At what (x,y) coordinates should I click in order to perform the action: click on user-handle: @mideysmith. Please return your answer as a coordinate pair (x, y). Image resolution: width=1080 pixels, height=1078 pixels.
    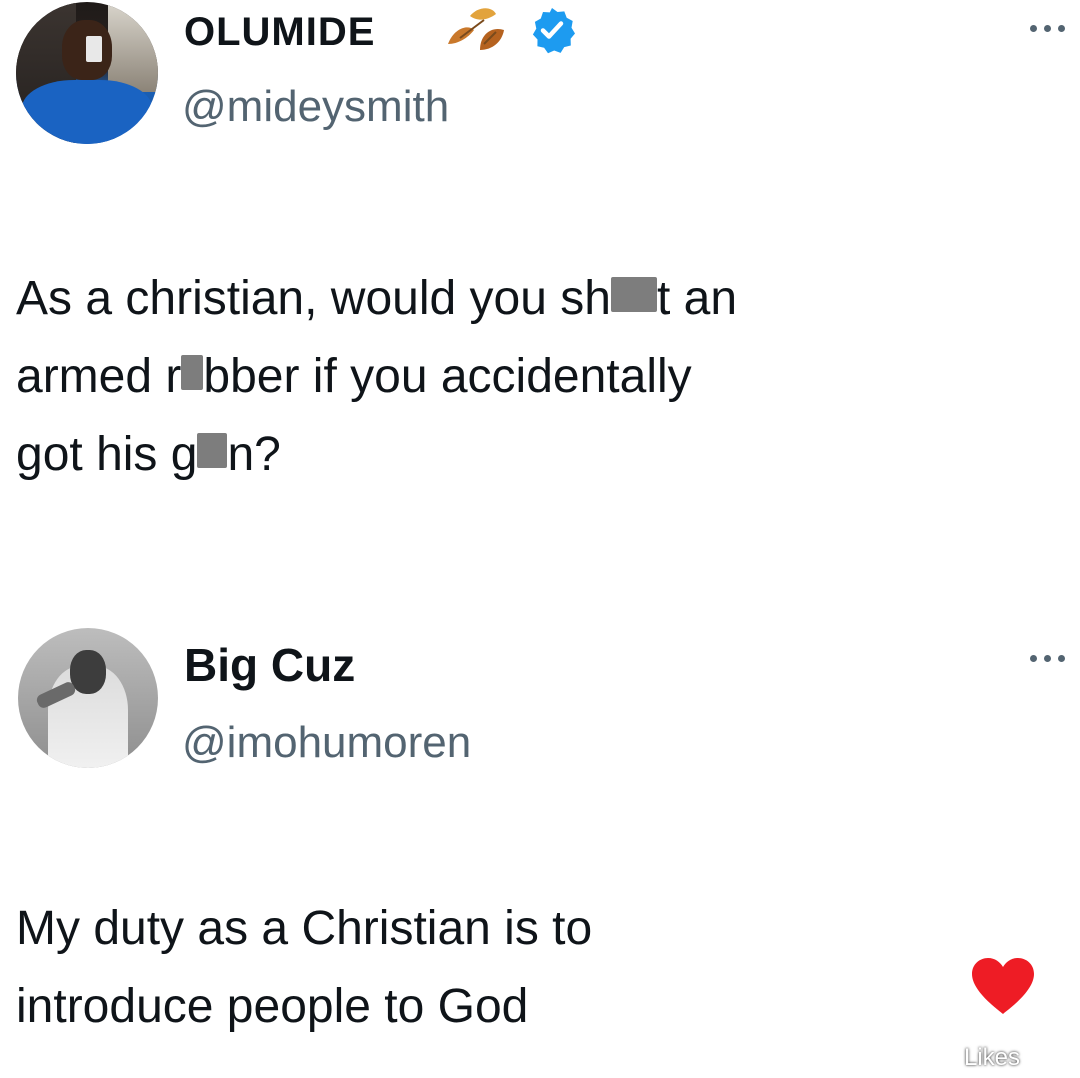
    Looking at the image, I should click on (315, 107).